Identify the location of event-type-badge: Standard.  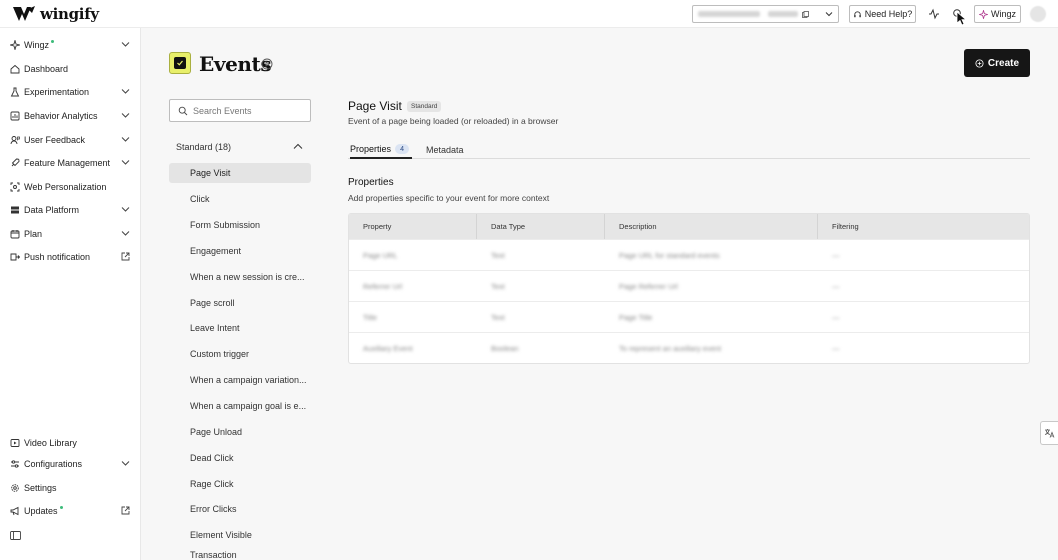
(424, 106).